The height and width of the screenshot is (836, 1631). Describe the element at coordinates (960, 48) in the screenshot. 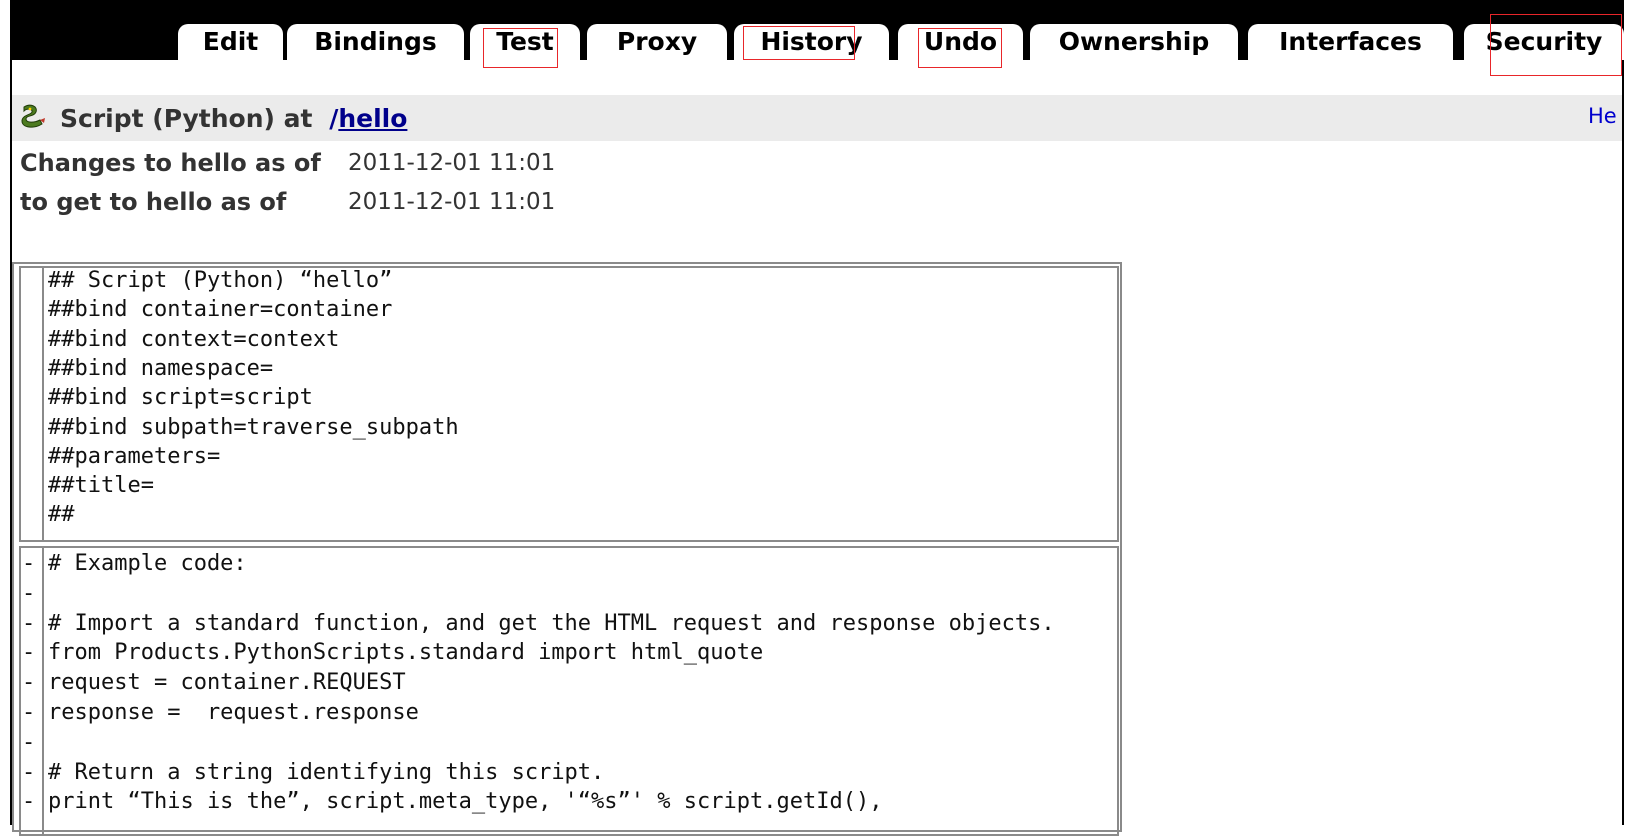

I see `highlight-box-undo` at that location.